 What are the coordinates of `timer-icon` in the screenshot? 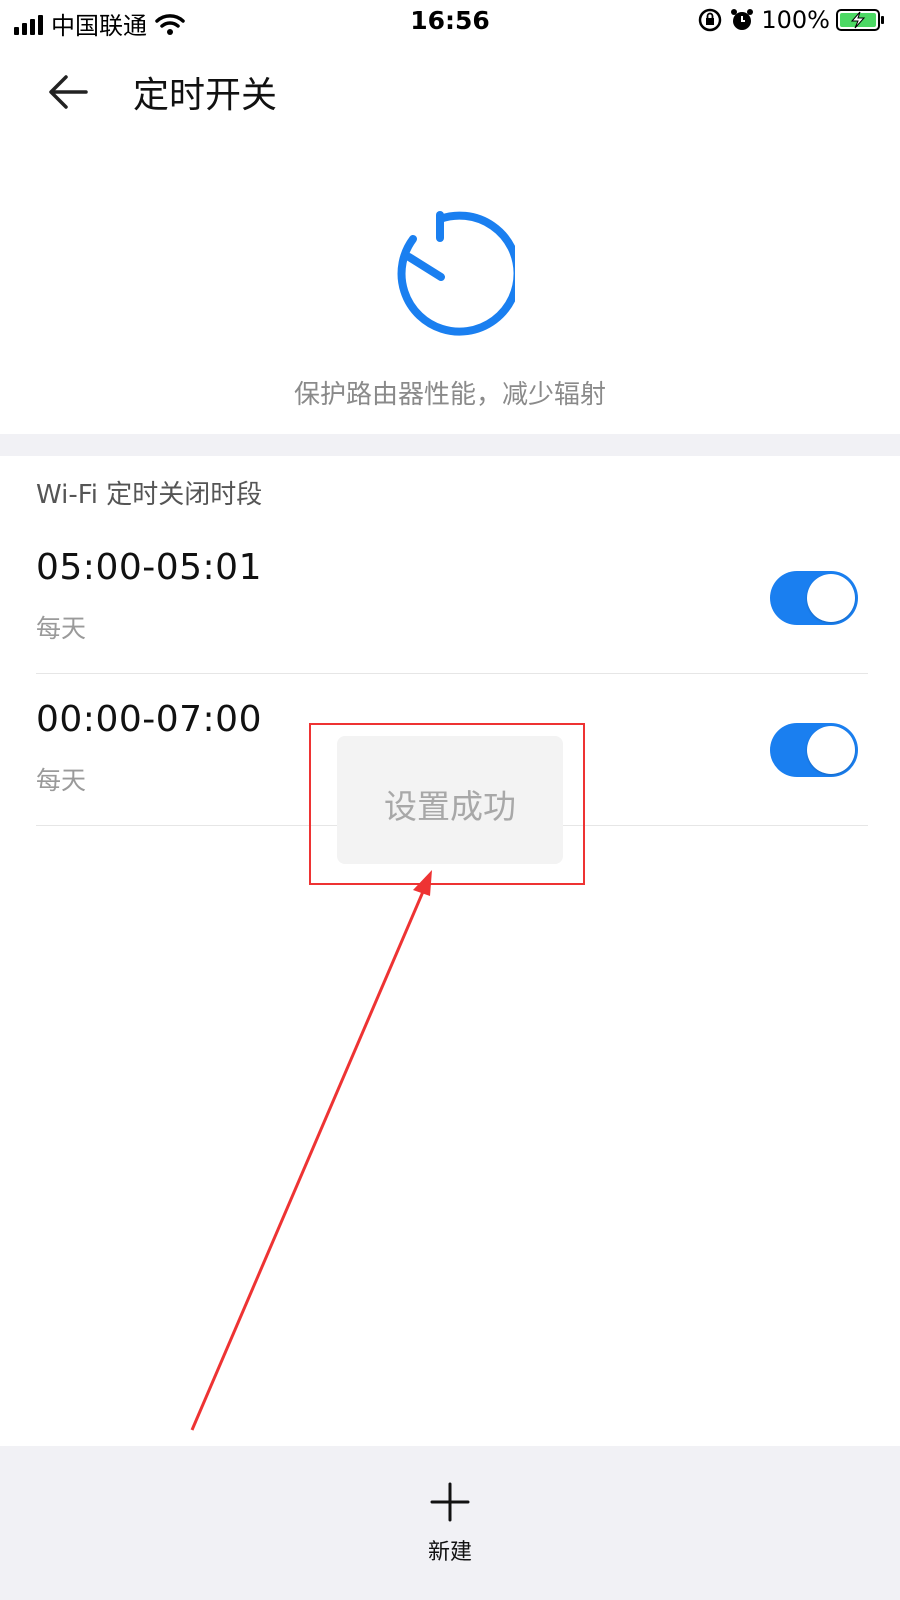 It's located at (456, 273).